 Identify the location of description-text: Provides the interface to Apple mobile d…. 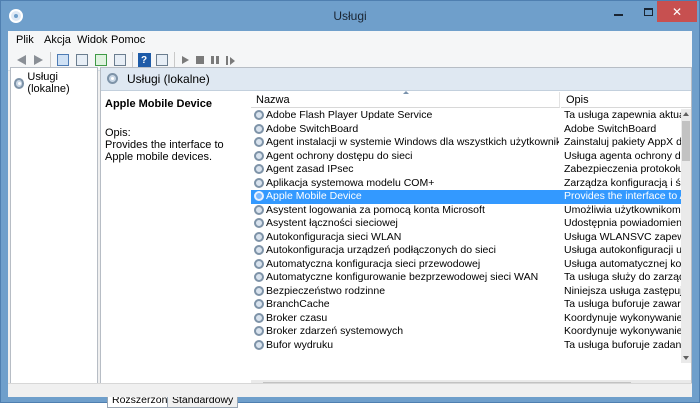
(164, 151).